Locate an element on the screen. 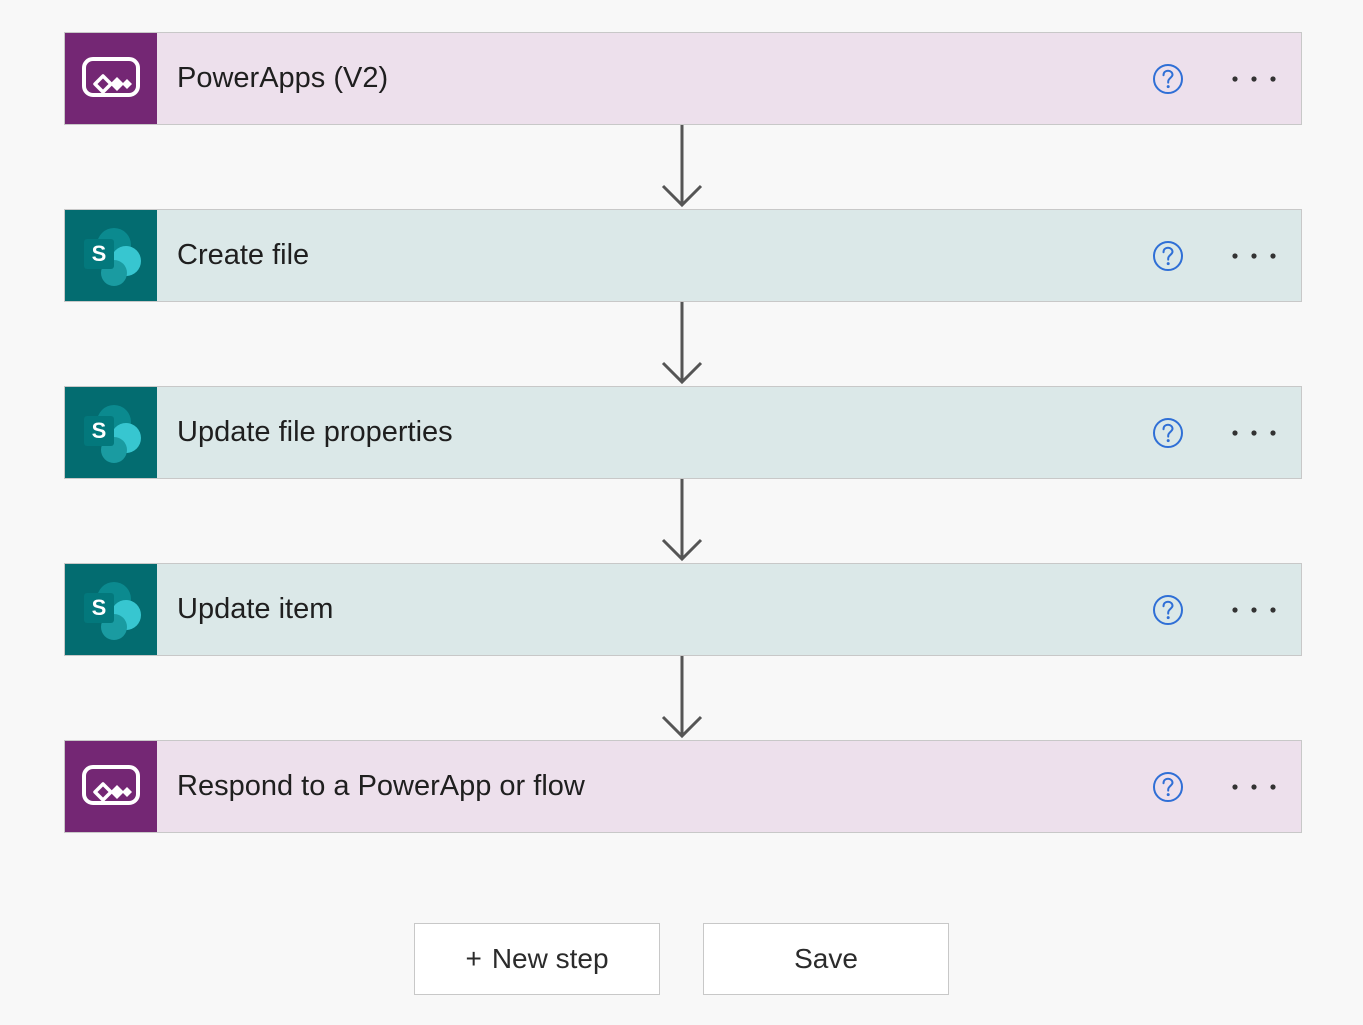 The width and height of the screenshot is (1363, 1025). save-button: Save is located at coordinates (826, 959).